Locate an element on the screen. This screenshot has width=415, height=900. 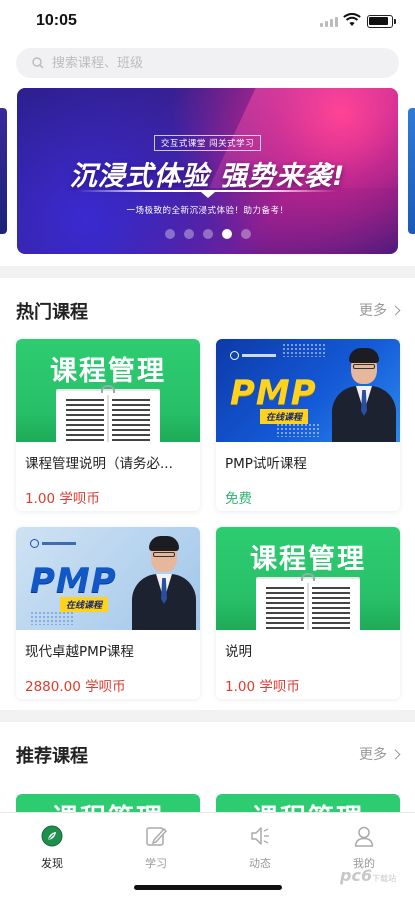
search-bar is located at coordinates (207, 63).